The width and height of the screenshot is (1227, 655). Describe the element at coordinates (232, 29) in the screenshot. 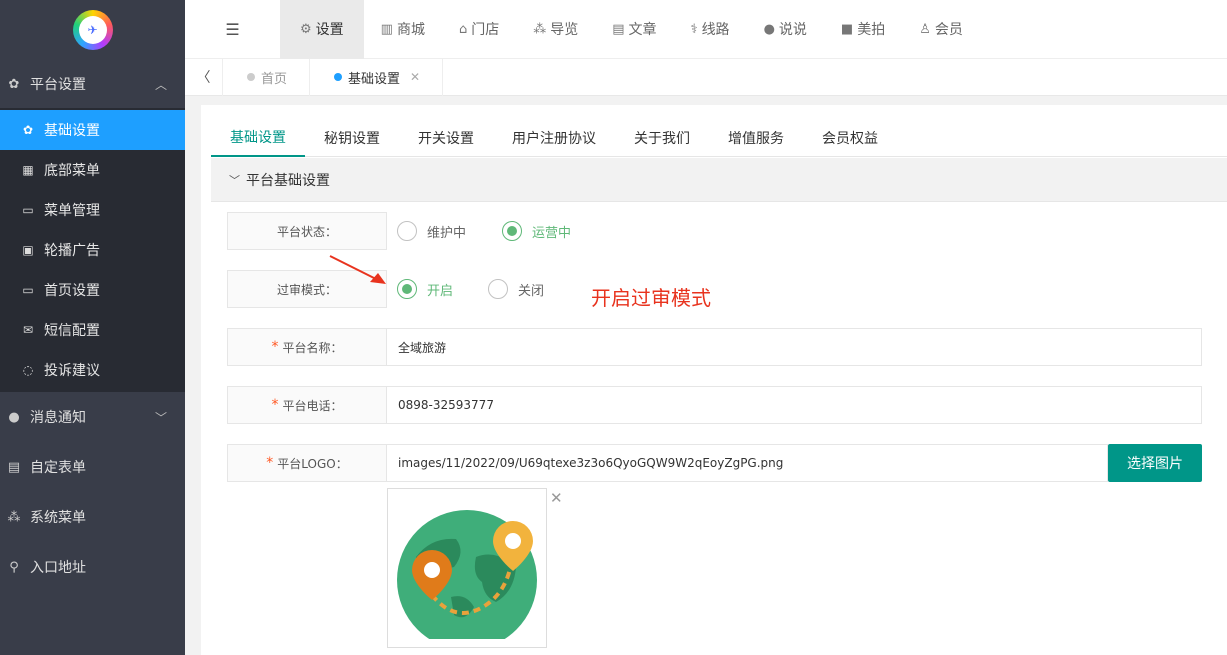

I see `menu-toggle-icon: ☰` at that location.